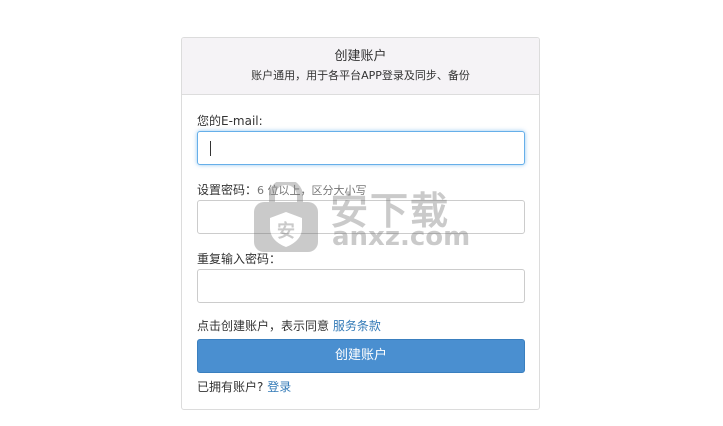  Describe the element at coordinates (357, 326) in the screenshot. I see `terms-of-service-link: 服务条款` at that location.